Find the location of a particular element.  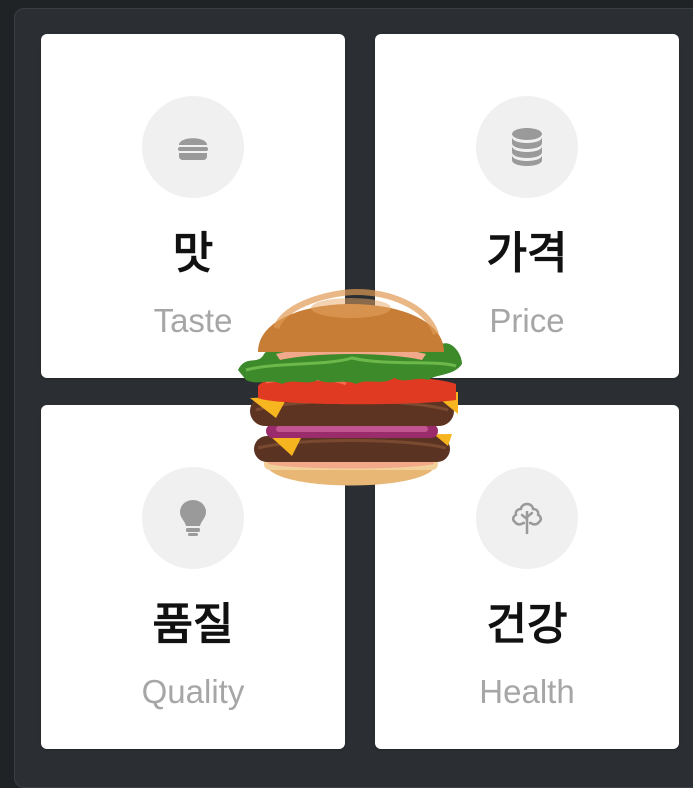

tree-icon is located at coordinates (527, 518).